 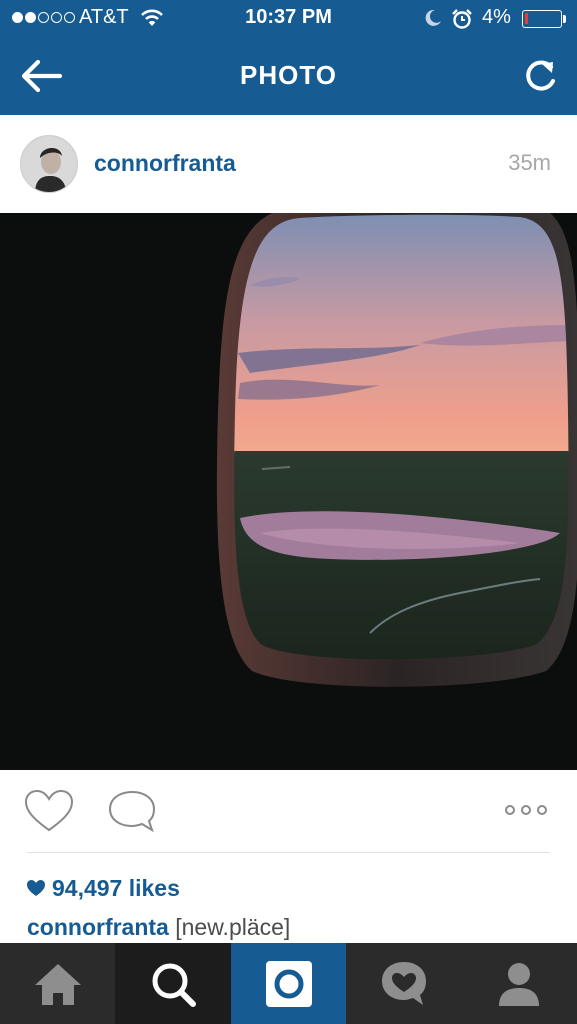 I want to click on tab-home, so click(x=57, y=983).